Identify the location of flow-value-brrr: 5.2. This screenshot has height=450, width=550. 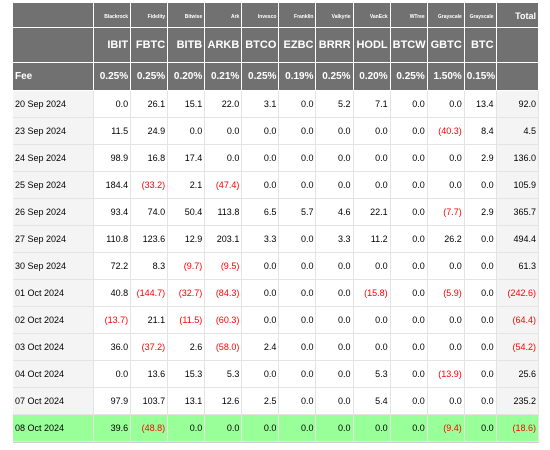
(334, 104).